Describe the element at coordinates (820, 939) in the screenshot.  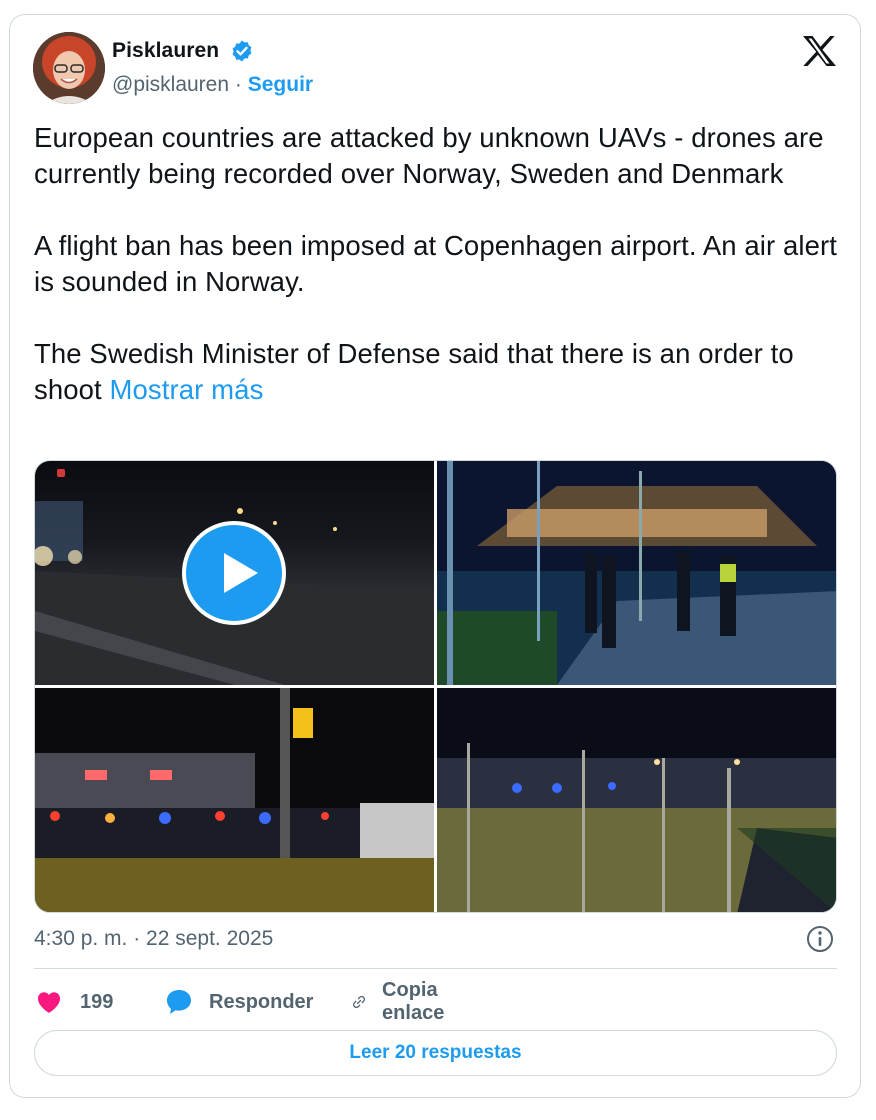
I see `info-icon` at that location.